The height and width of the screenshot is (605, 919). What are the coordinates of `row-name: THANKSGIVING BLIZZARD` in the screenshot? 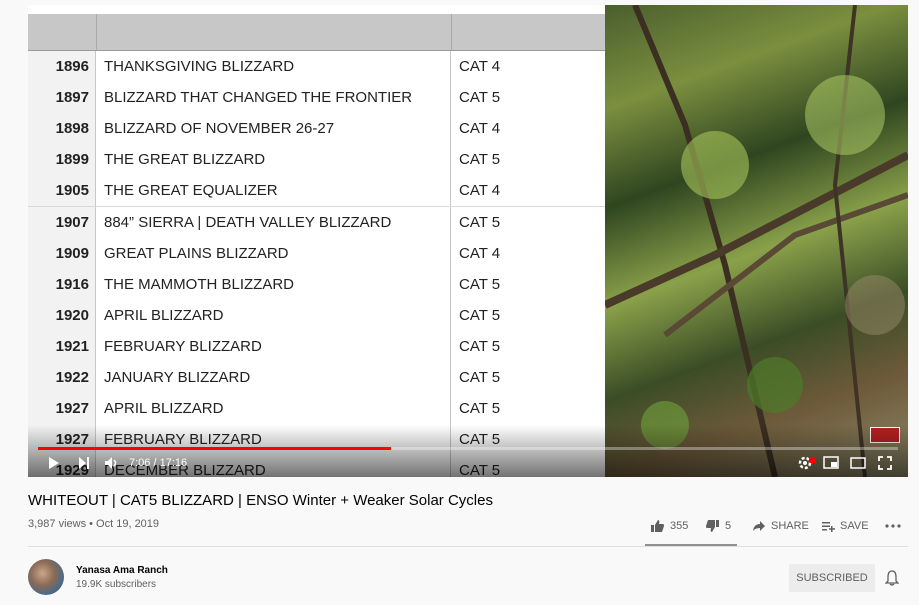 It's located at (274, 66).